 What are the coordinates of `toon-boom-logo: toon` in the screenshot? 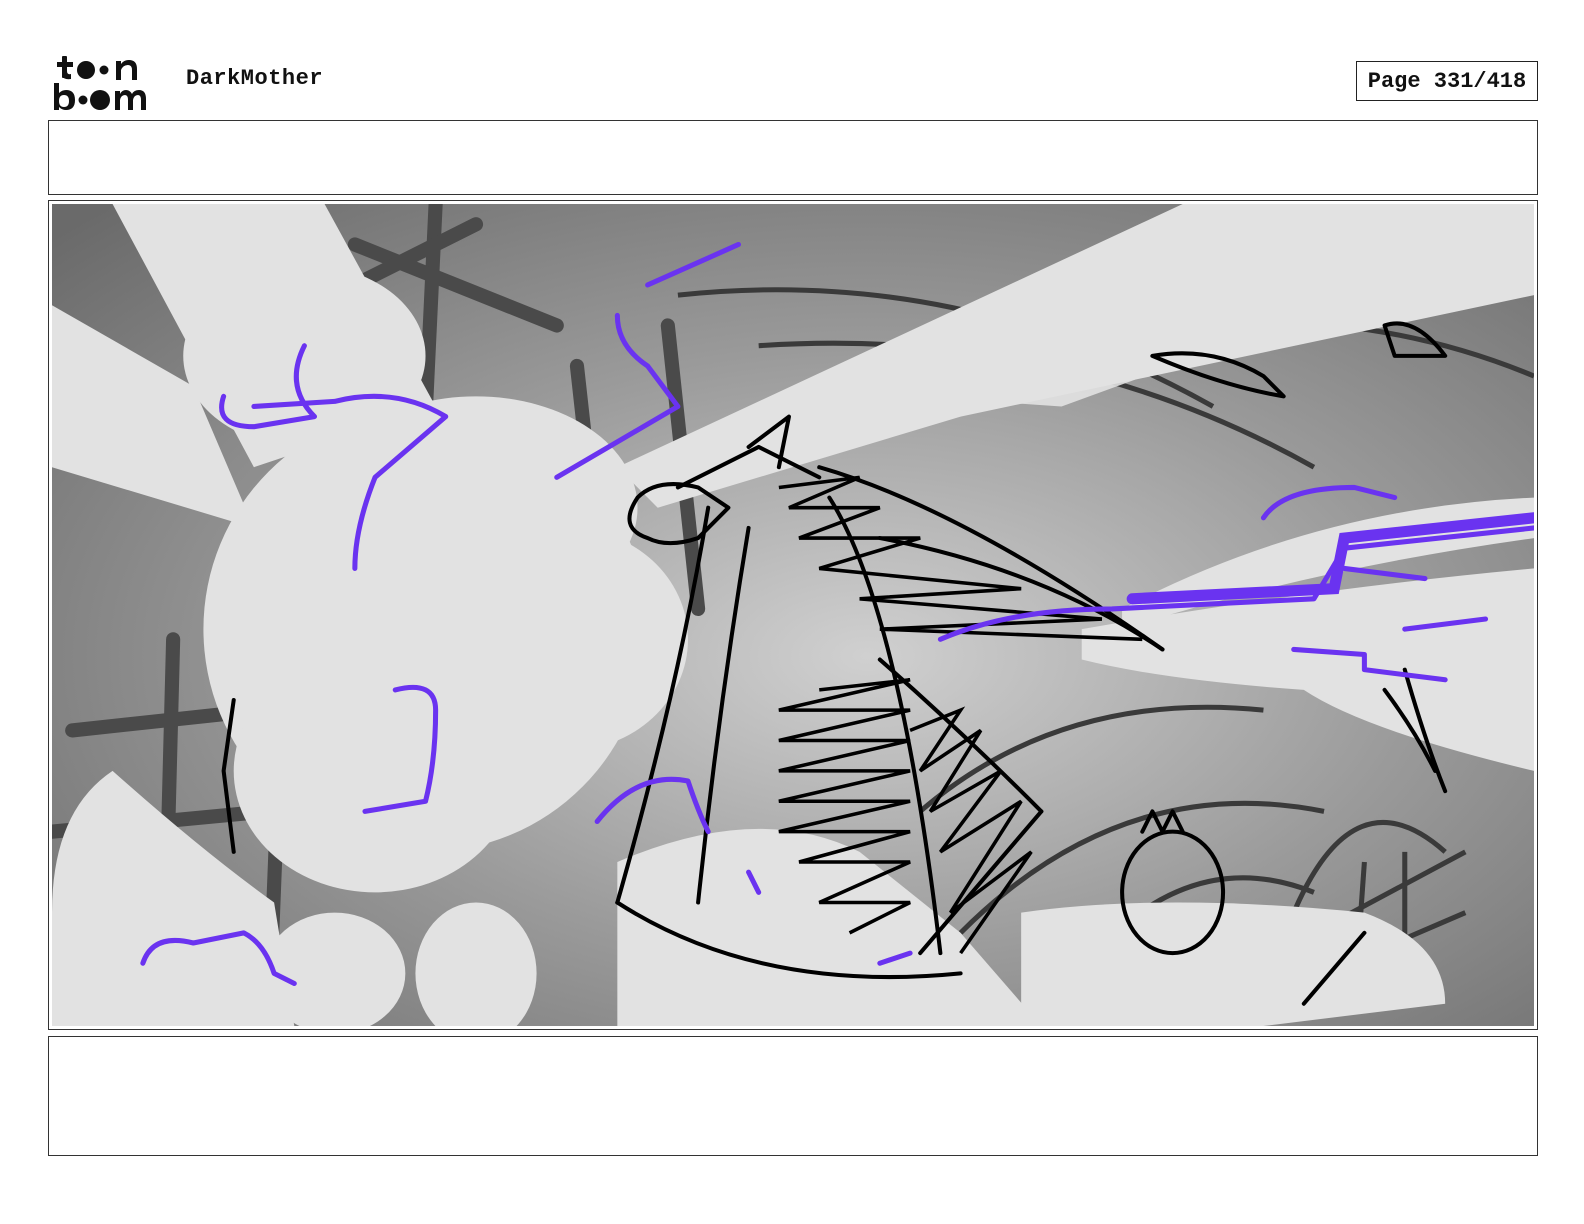 It's located at (99, 81).